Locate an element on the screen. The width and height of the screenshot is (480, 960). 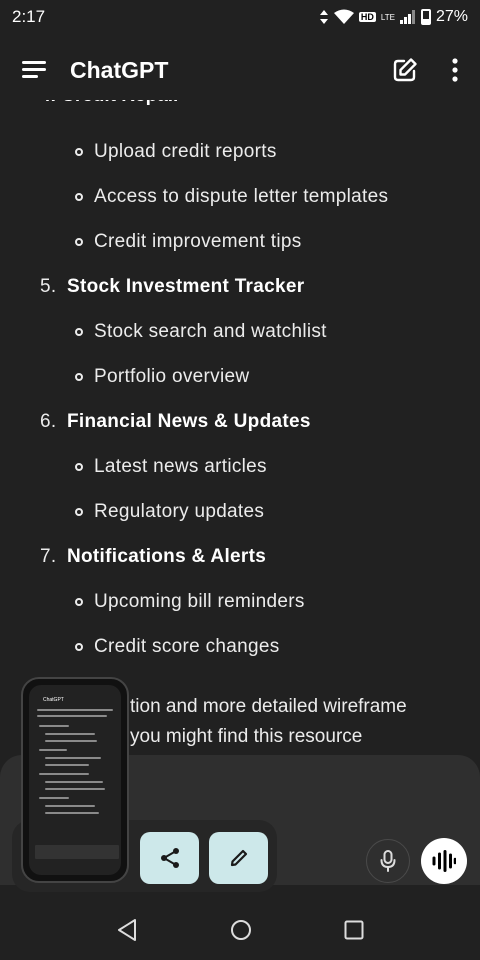
status-time: 2:17 is located at coordinates (29, 16).